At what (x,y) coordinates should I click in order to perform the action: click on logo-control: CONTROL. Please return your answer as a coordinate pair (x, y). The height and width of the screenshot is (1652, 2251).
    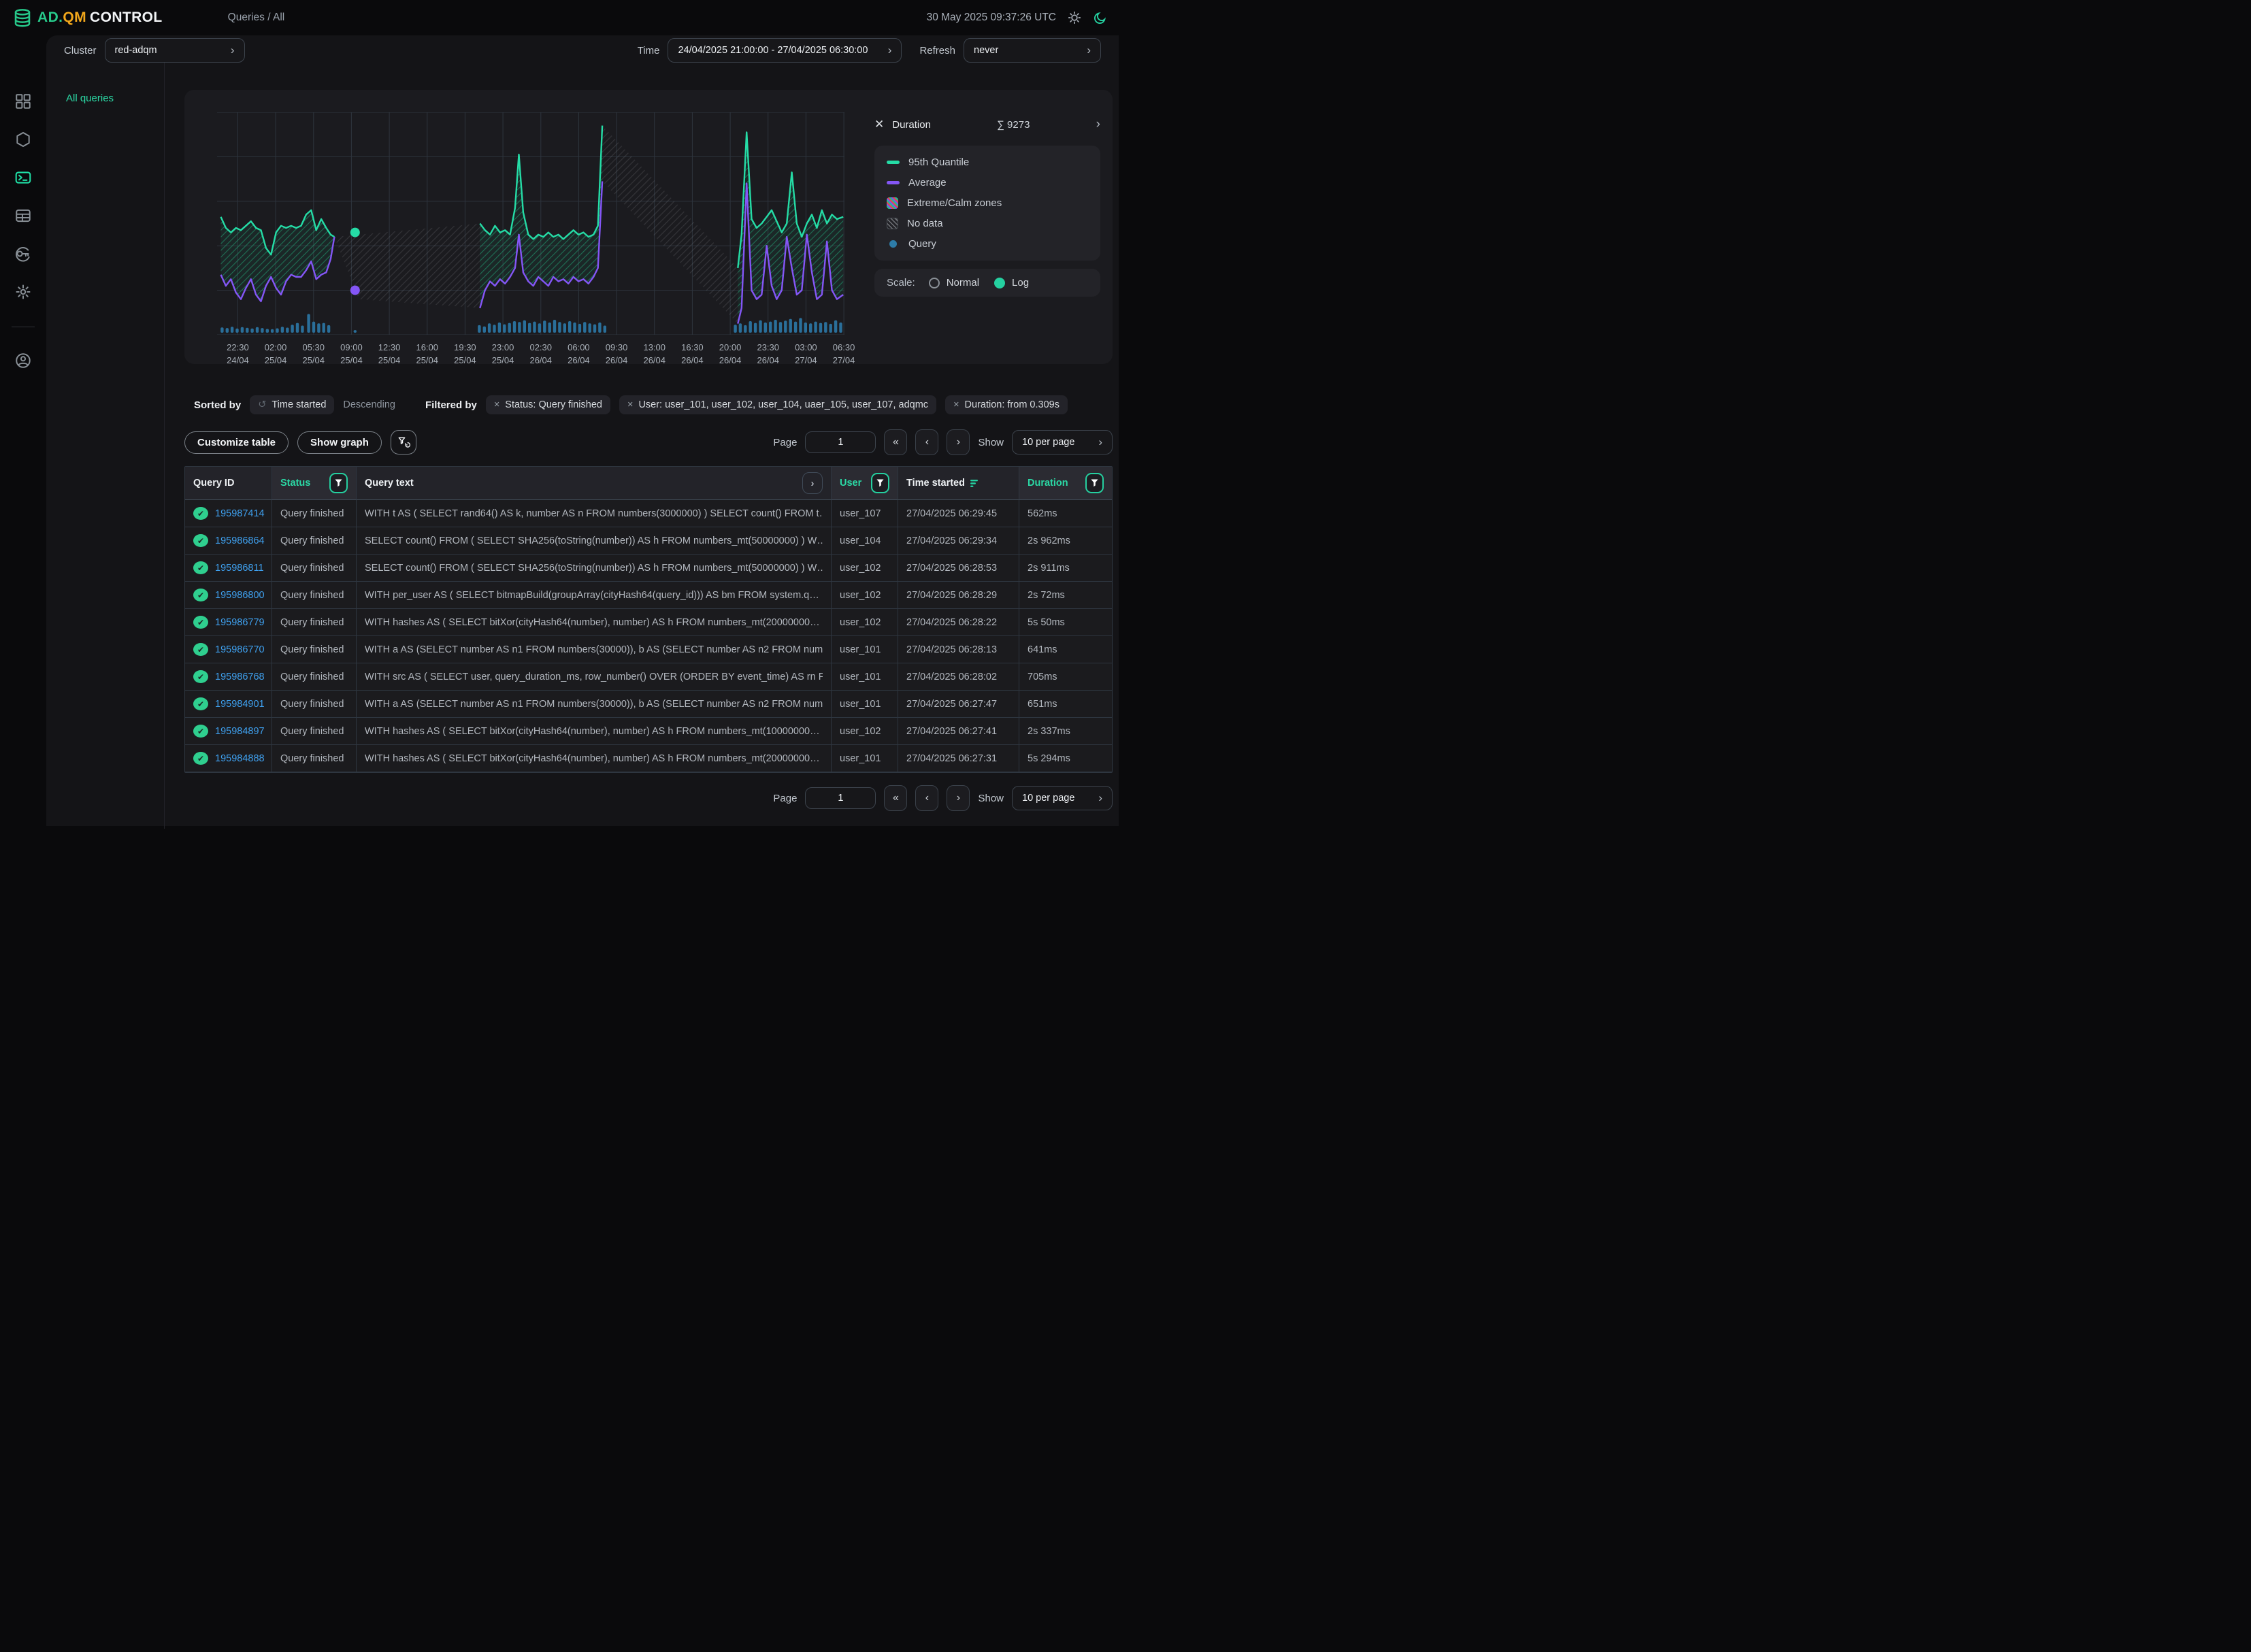
    Looking at the image, I should click on (126, 17).